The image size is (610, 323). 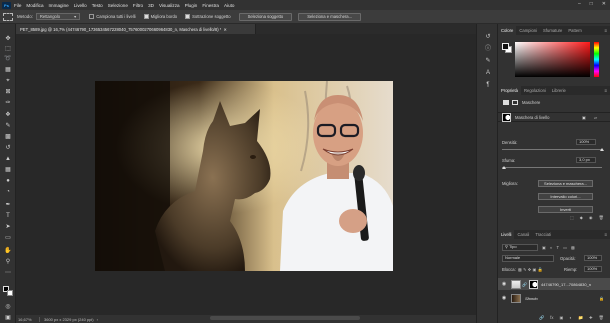 I want to click on shape-filter-icon: ▭, so click(x=565, y=247).